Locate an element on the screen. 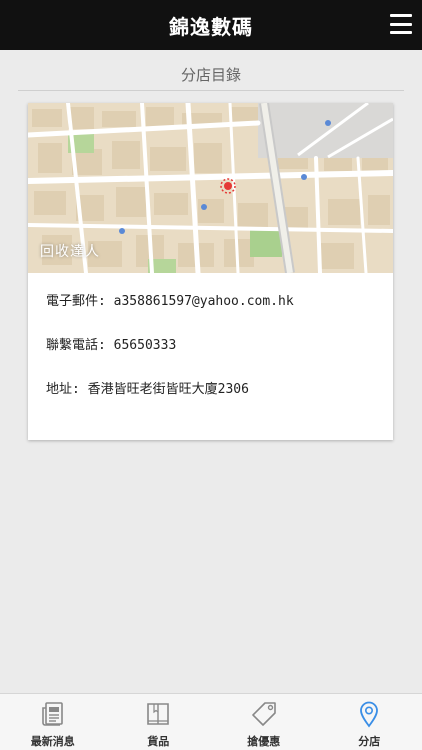 The width and height of the screenshot is (422, 750). tab-label: 最新消息 is located at coordinates (52, 741).